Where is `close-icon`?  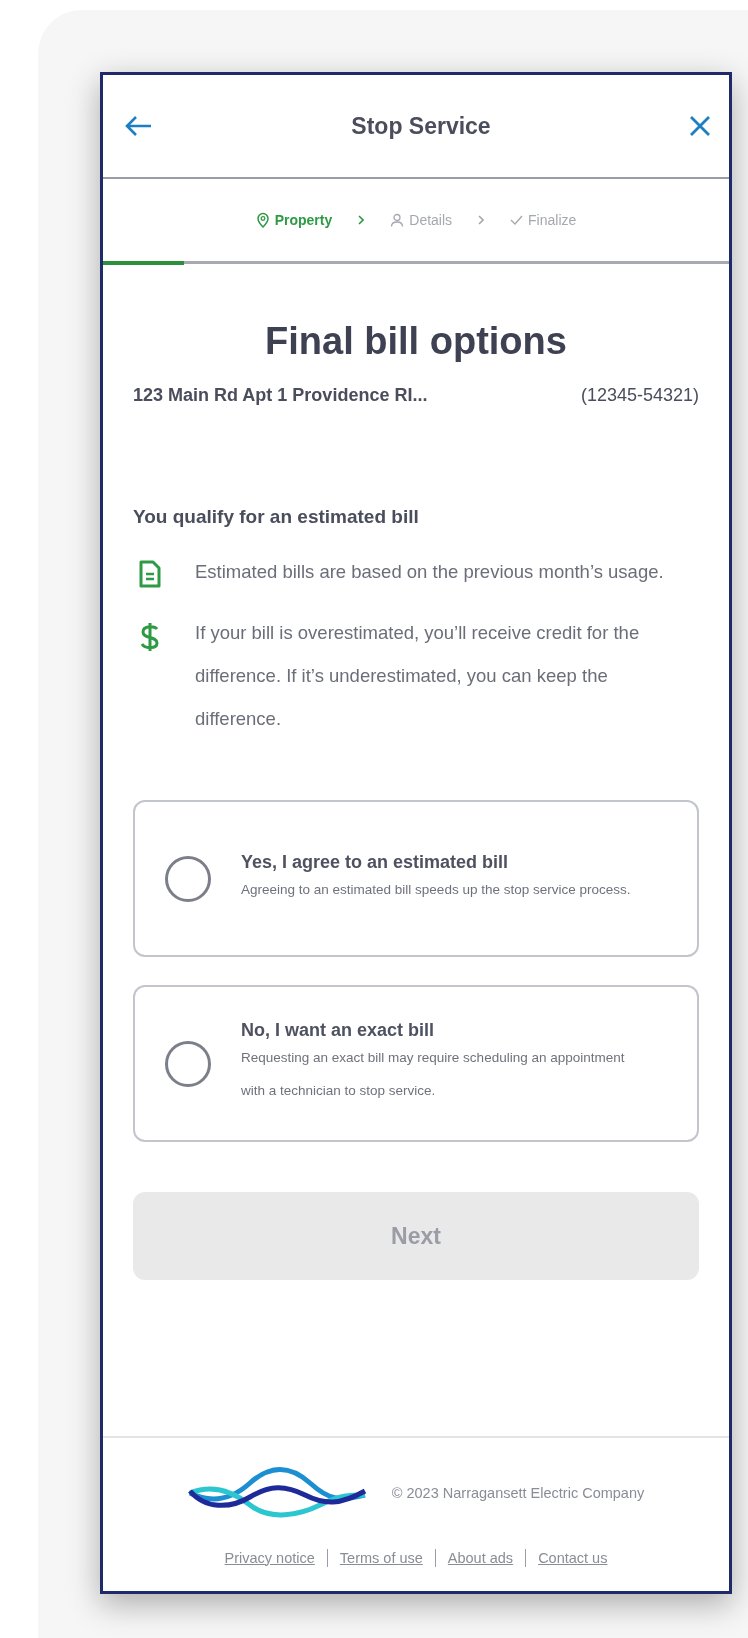 close-icon is located at coordinates (700, 126).